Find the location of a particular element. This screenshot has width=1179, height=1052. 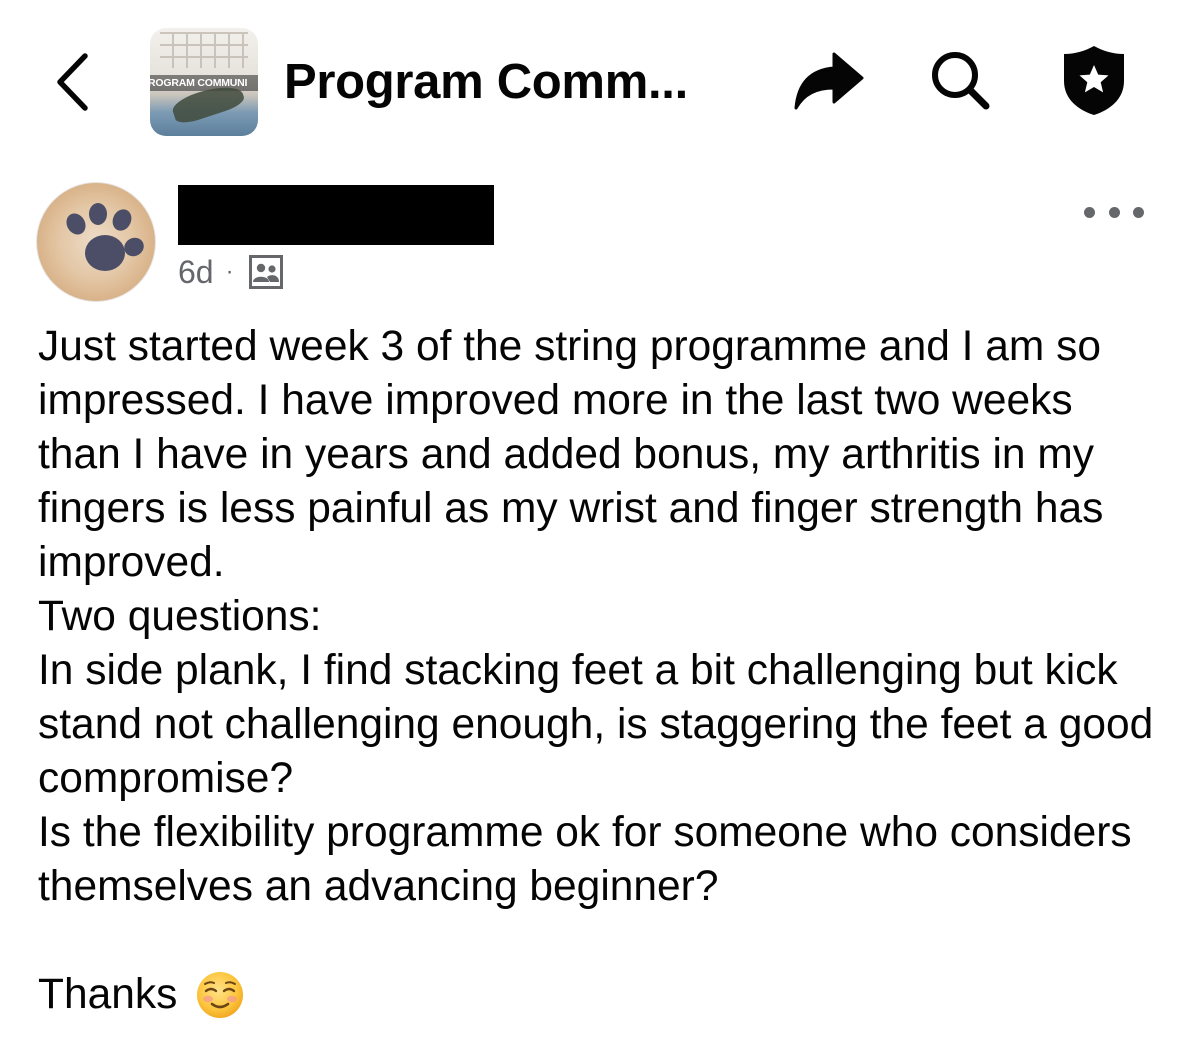

closing-line: Thanks is located at coordinates (598, 995).